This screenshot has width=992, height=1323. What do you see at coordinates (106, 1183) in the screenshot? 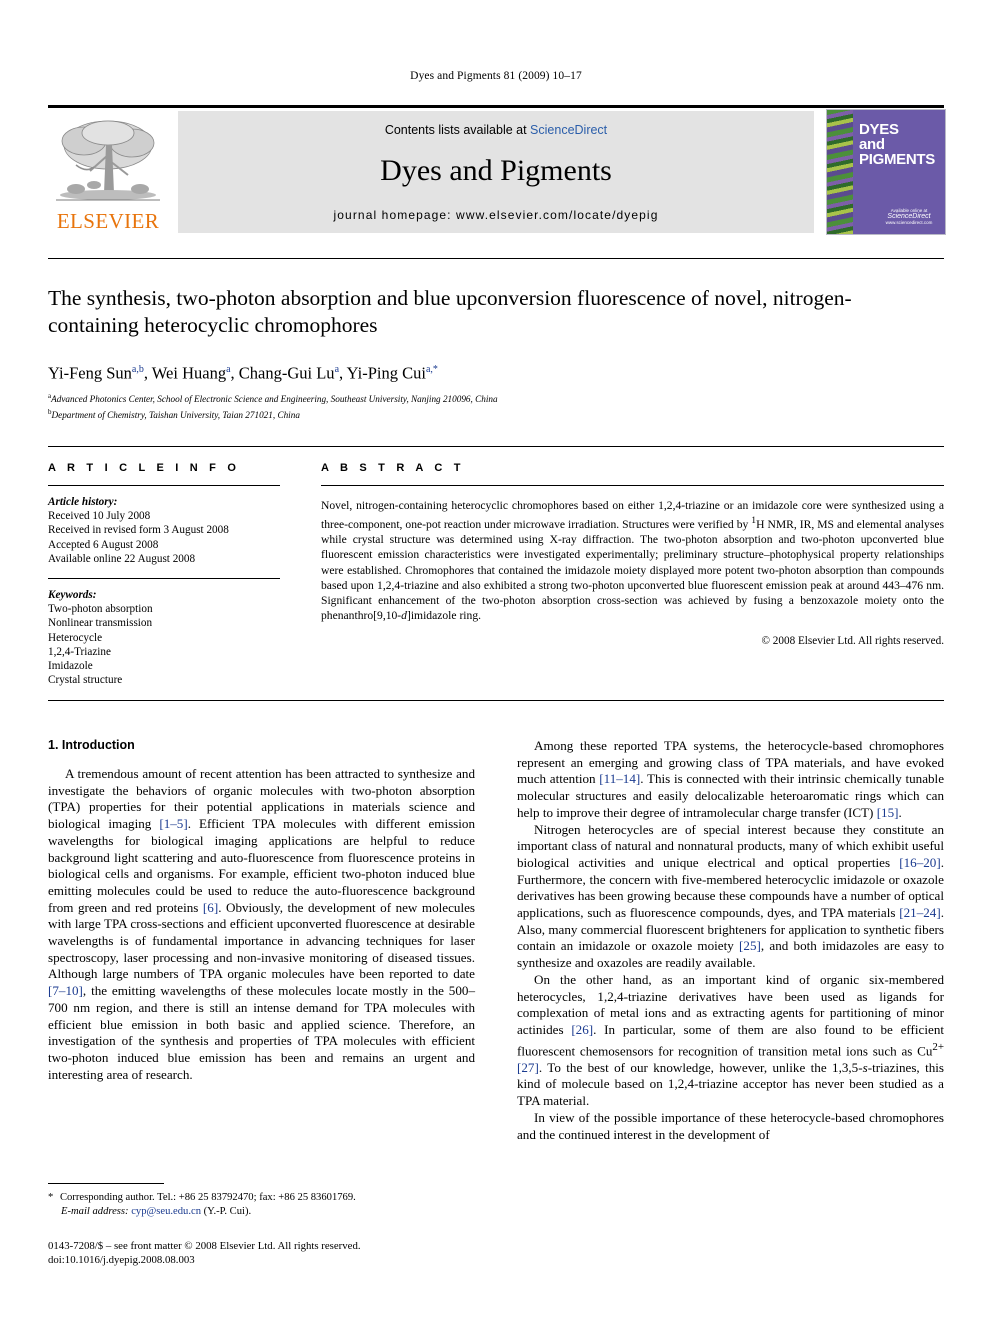
I see `footnote-rule` at bounding box center [106, 1183].